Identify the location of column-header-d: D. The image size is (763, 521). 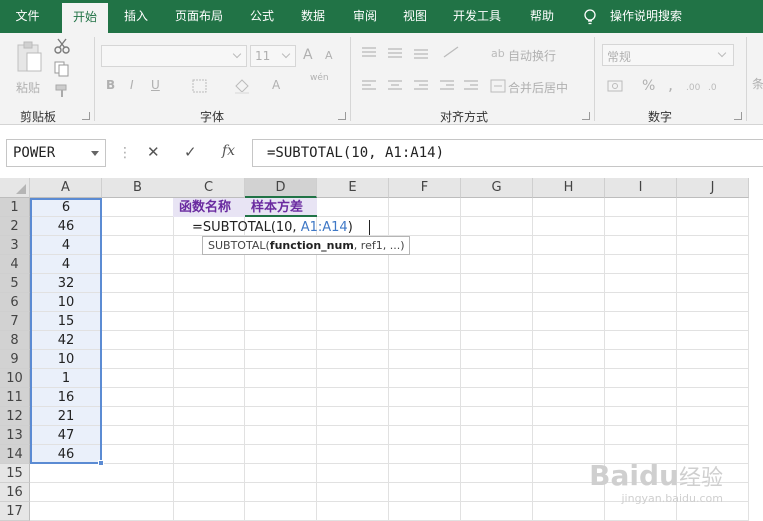
(281, 188).